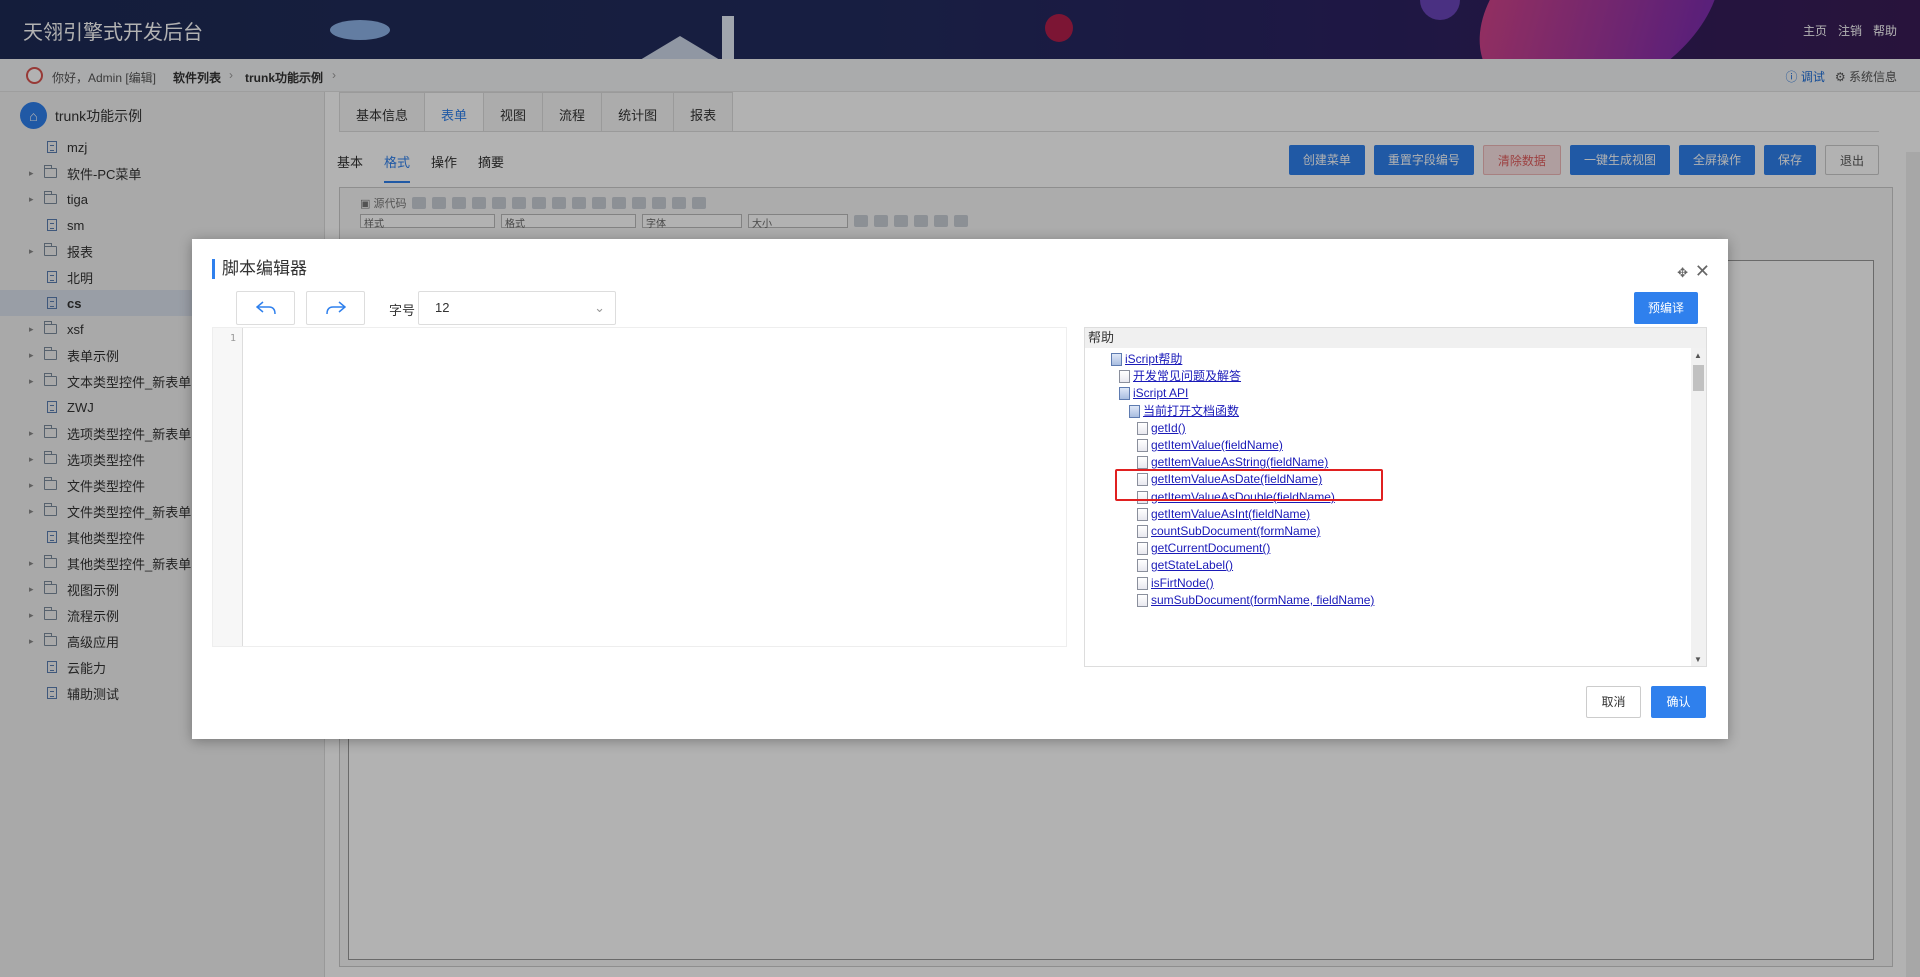  What do you see at coordinates (639, 487) in the screenshot?
I see `code-editor: 1` at bounding box center [639, 487].